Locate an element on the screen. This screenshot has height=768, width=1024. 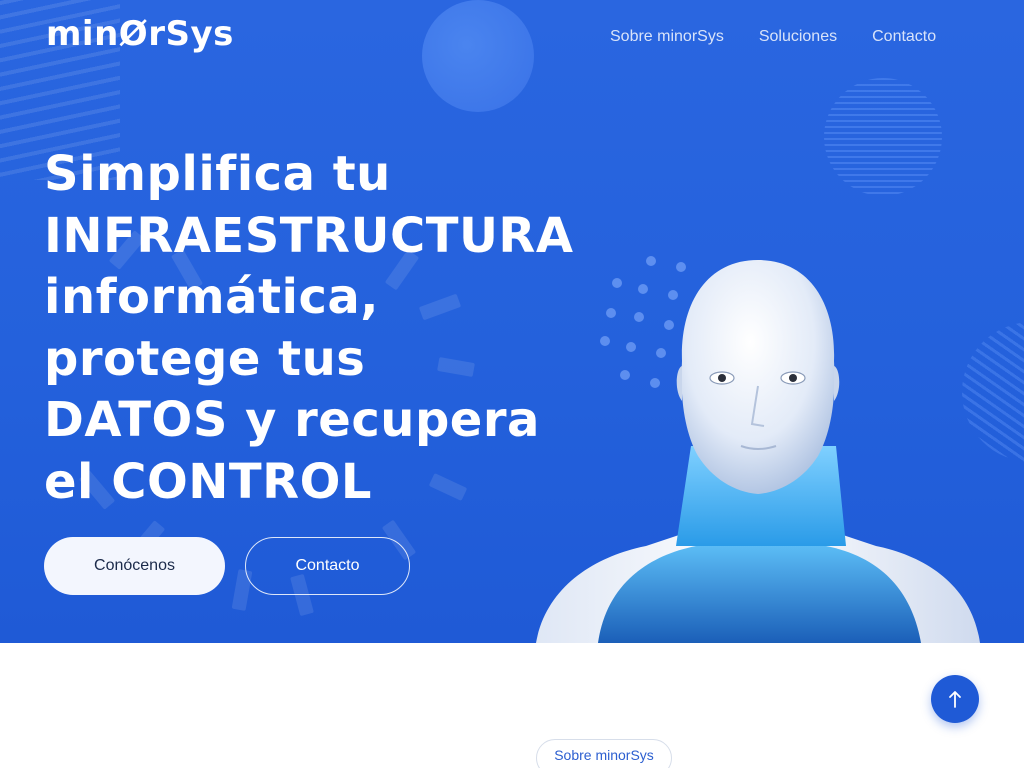
headline-line: protege tus is located at coordinates (205, 358).